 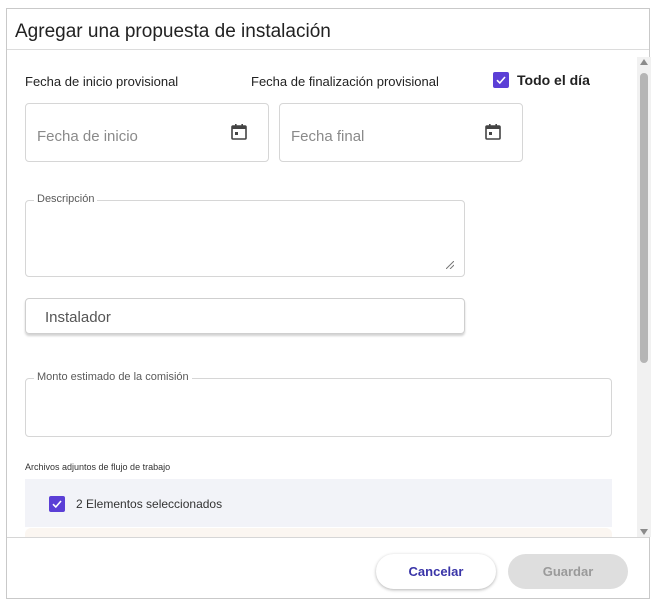 I want to click on installer-placeholder: Instalador, so click(x=78, y=317).